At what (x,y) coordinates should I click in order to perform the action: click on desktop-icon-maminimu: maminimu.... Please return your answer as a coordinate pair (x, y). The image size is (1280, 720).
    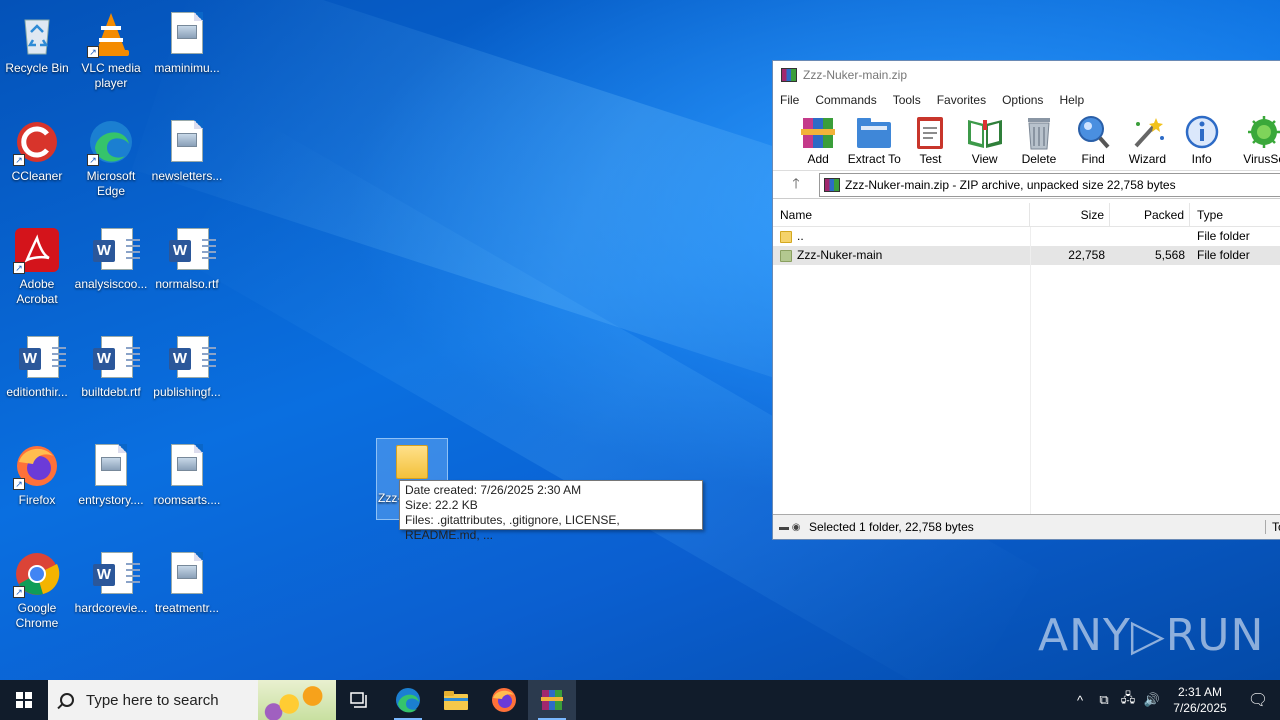
    Looking at the image, I should click on (187, 41).